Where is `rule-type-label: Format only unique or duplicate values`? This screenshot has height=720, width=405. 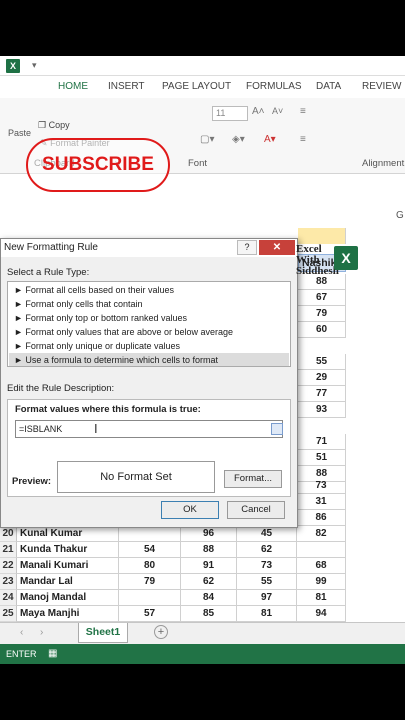
rule-type-label: Format only unique or duplicate values is located at coordinates (103, 346).